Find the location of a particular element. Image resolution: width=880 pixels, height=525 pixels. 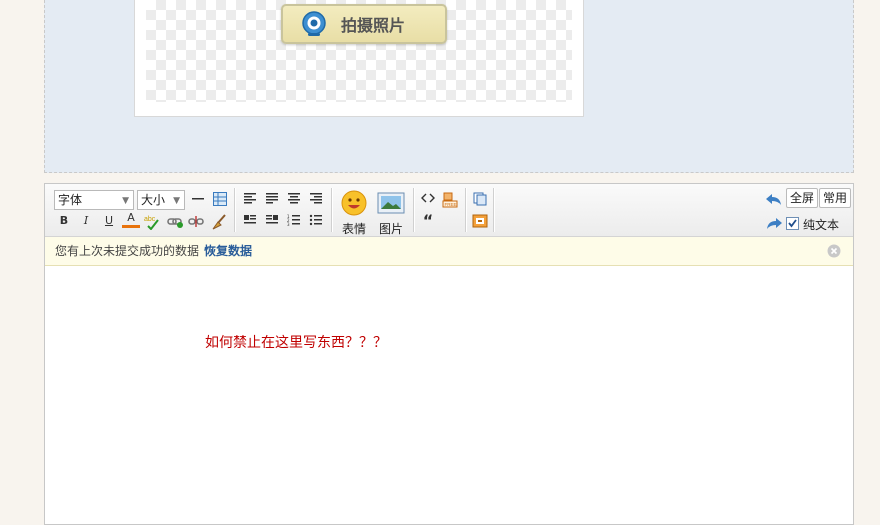

spellcheck-button: abc is located at coordinates (152, 221).